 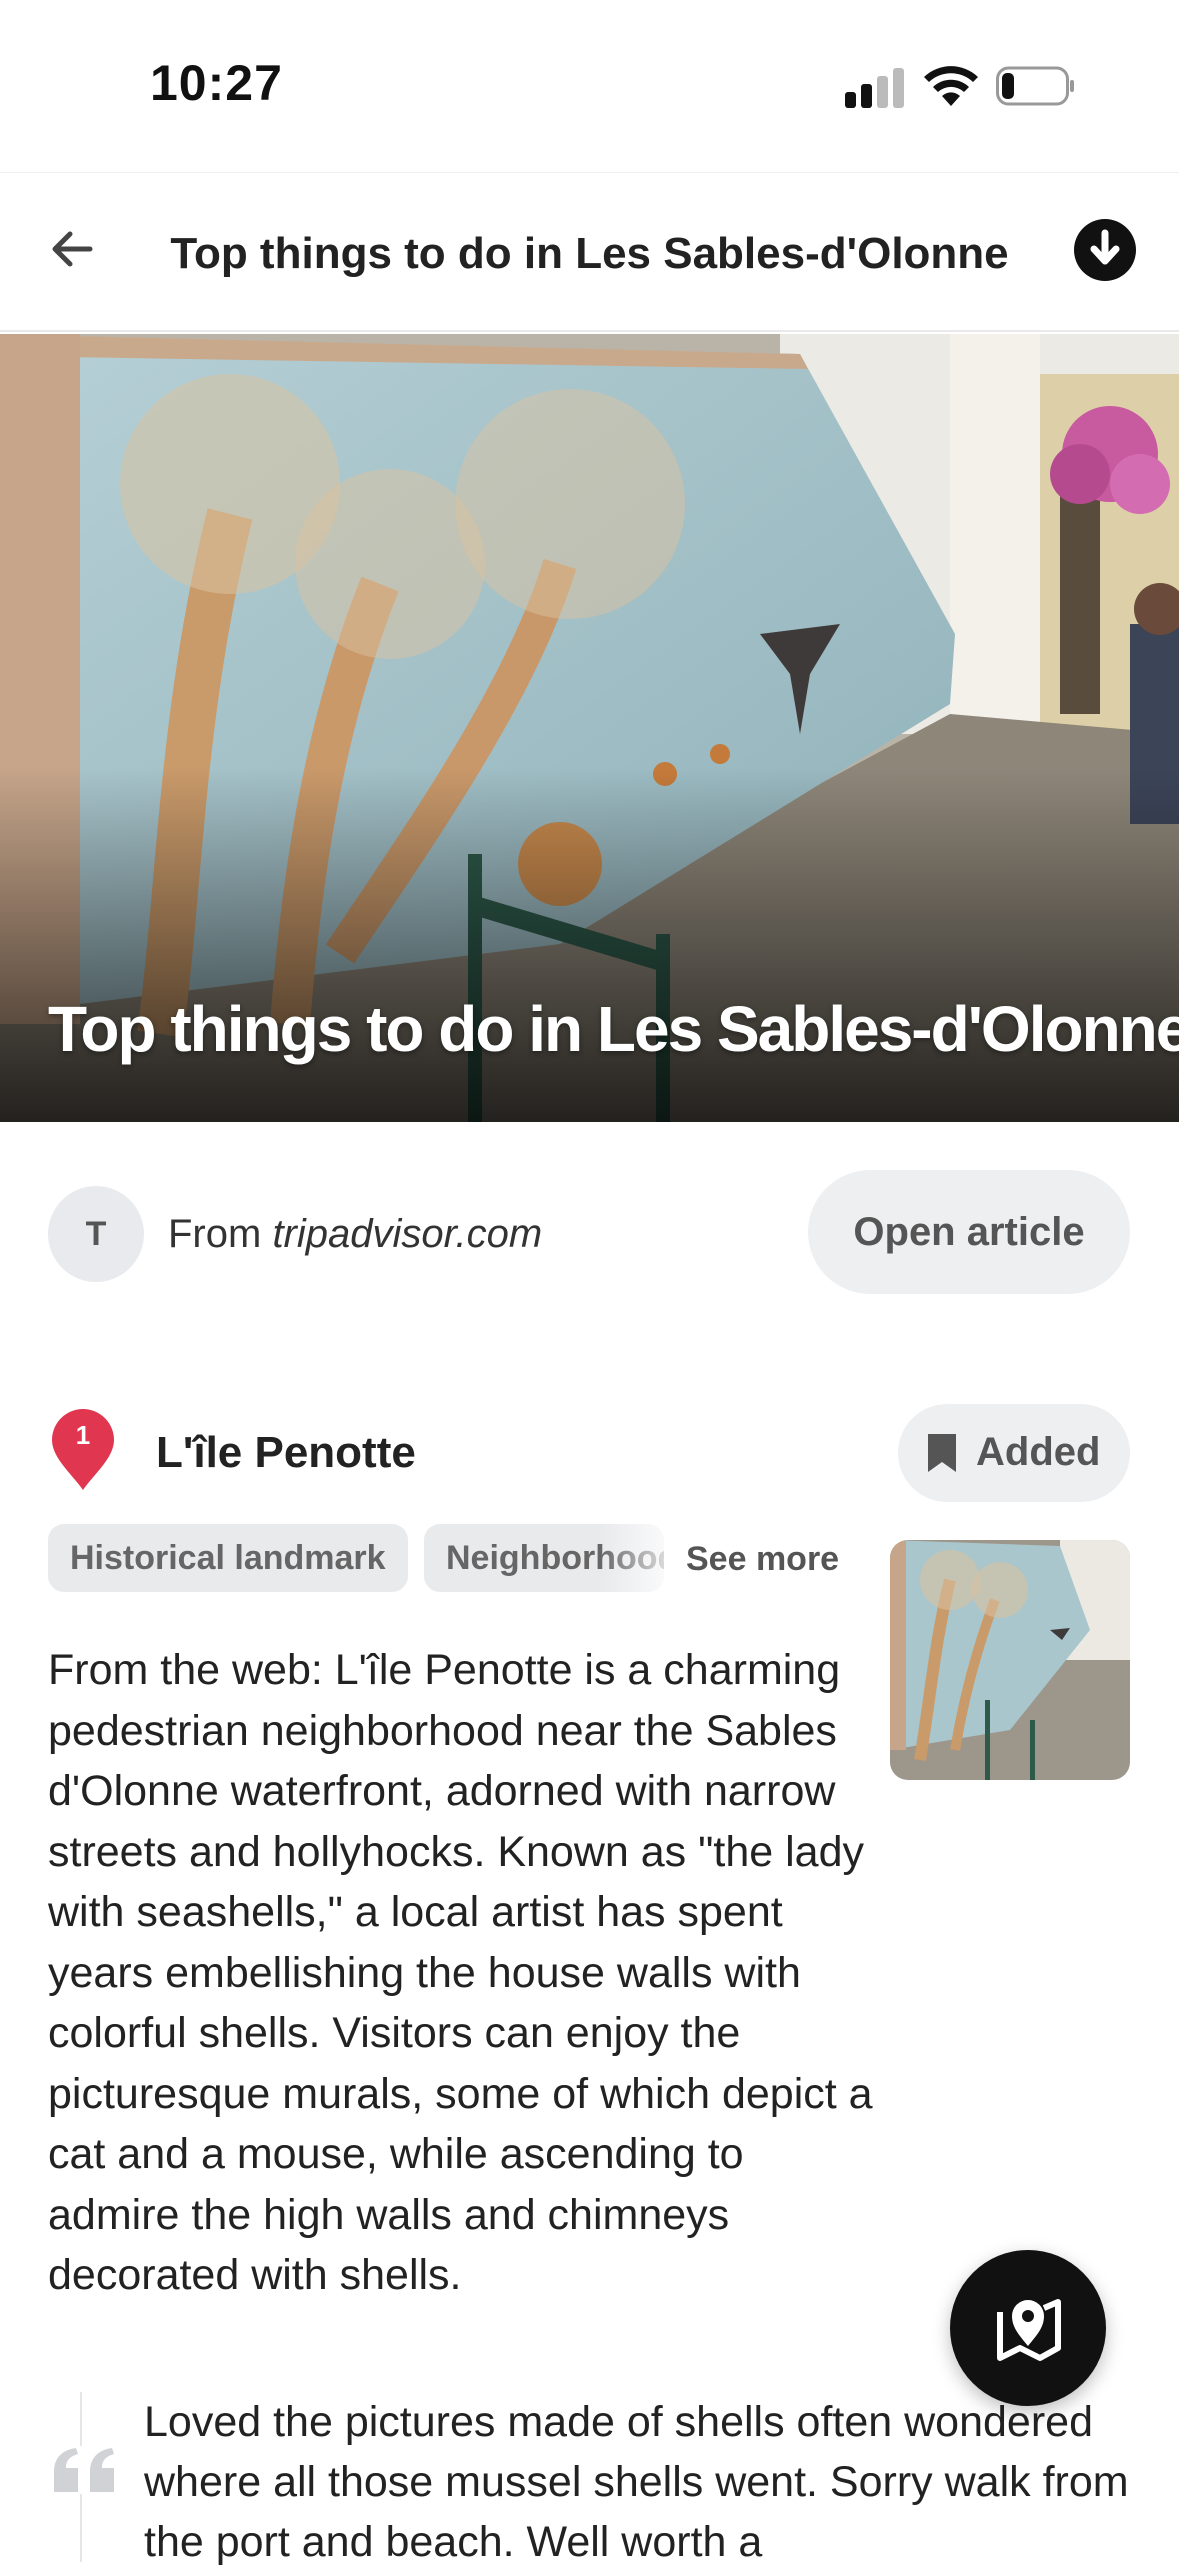 I want to click on map-pin-icon, so click(x=1029, y=2330).